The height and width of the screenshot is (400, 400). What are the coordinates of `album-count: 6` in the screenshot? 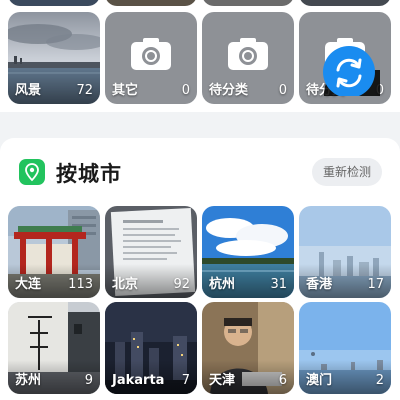 It's located at (282, 380).